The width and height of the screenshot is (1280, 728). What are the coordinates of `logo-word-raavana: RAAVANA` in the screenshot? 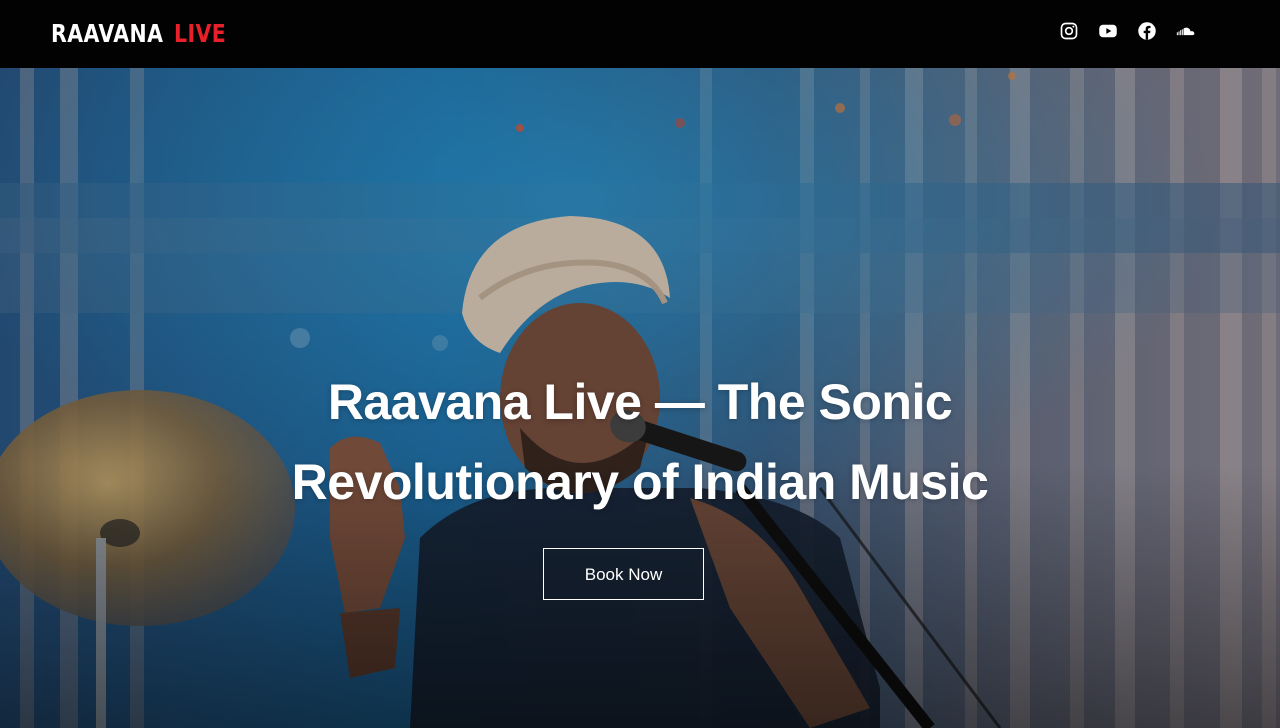 It's located at (107, 33).